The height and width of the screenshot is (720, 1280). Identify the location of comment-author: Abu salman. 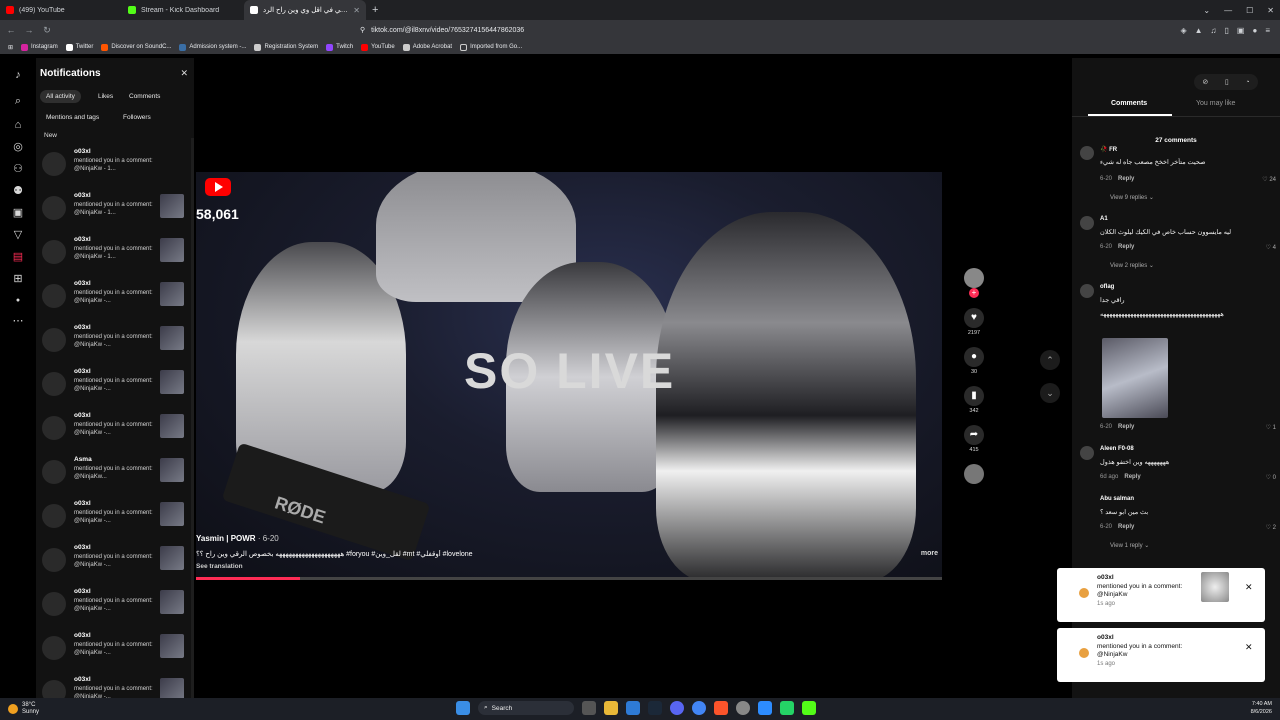
(1117, 499).